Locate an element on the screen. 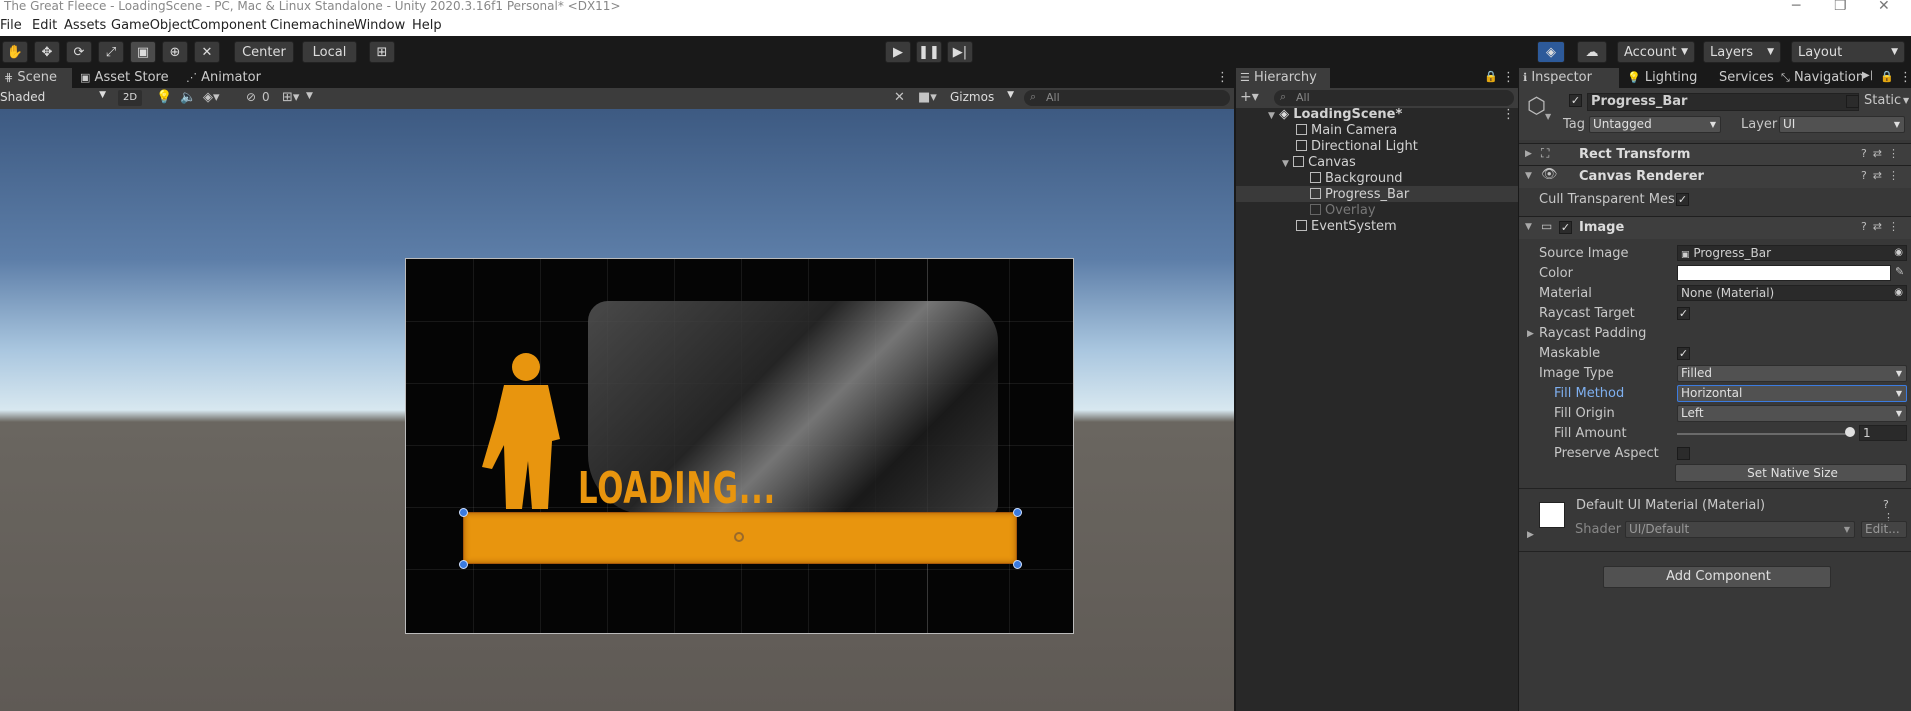 Image resolution: width=1911 pixels, height=711 pixels. preserve-aspect-checkbox is located at coordinates (1683, 453).